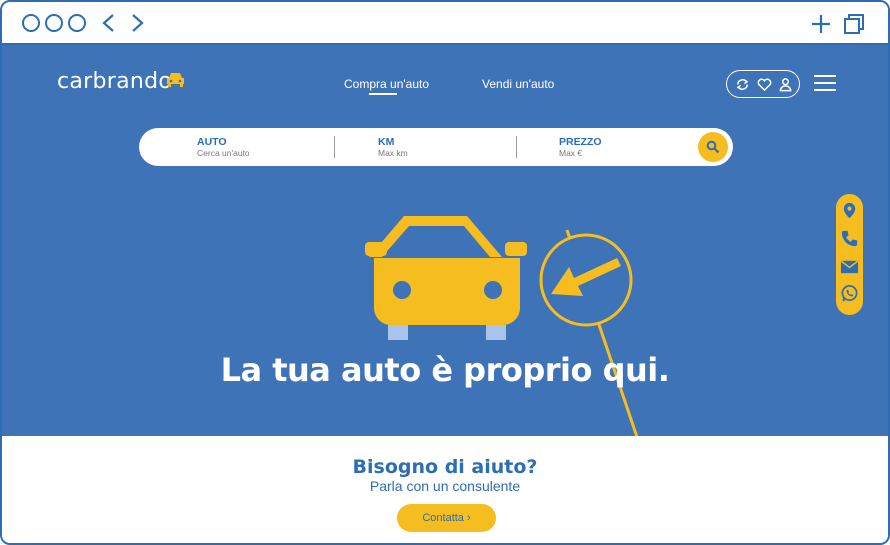 The image size is (890, 545). I want to click on back-icon, so click(109, 23).